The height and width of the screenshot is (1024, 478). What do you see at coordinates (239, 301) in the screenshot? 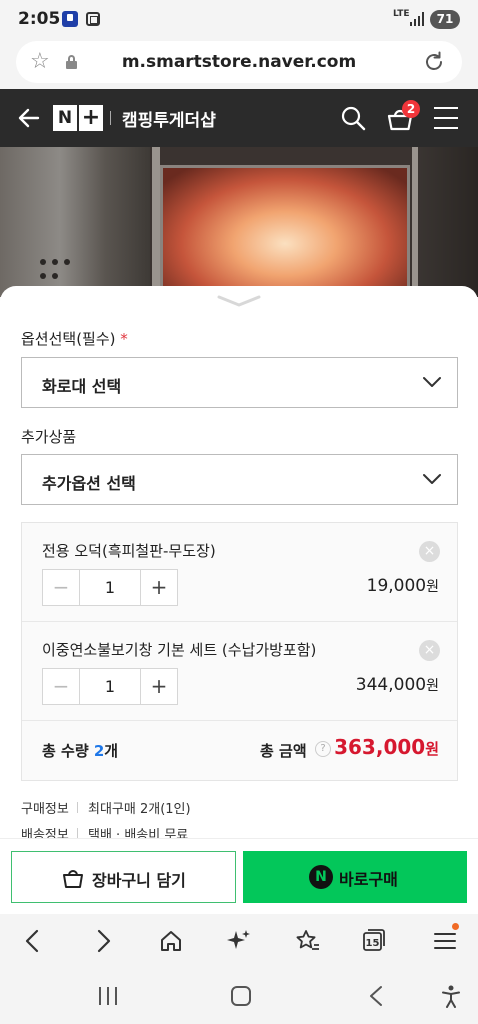
I see `sheet-collapse-chevron-icon` at bounding box center [239, 301].